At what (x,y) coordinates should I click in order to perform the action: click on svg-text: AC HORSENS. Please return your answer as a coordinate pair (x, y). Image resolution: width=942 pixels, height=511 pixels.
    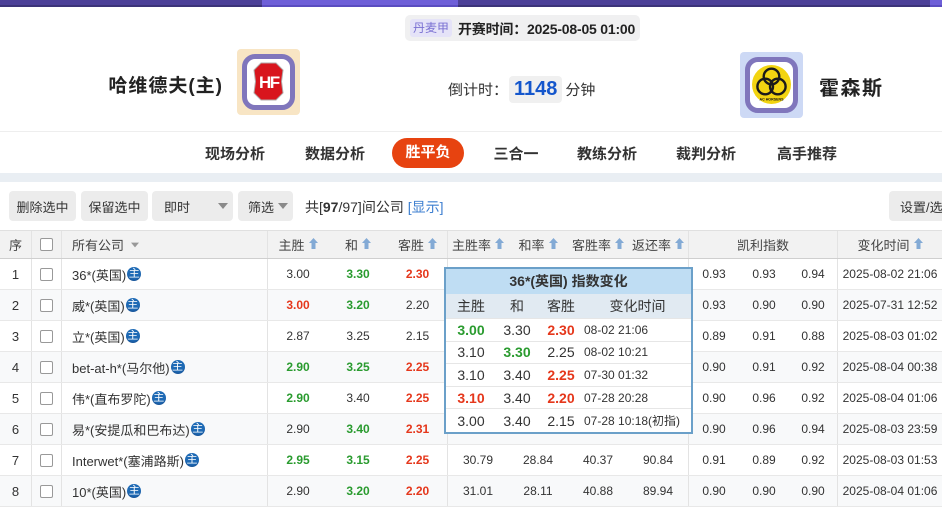
    Looking at the image, I should click on (772, 100).